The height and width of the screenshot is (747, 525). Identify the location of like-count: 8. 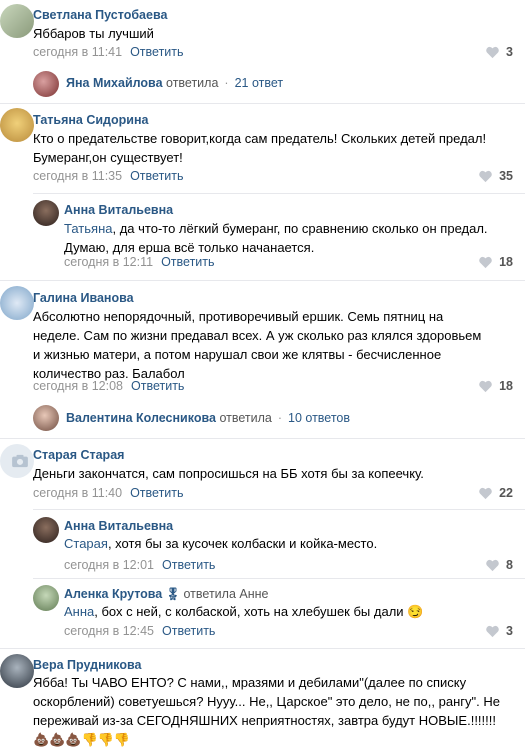
(509, 565).